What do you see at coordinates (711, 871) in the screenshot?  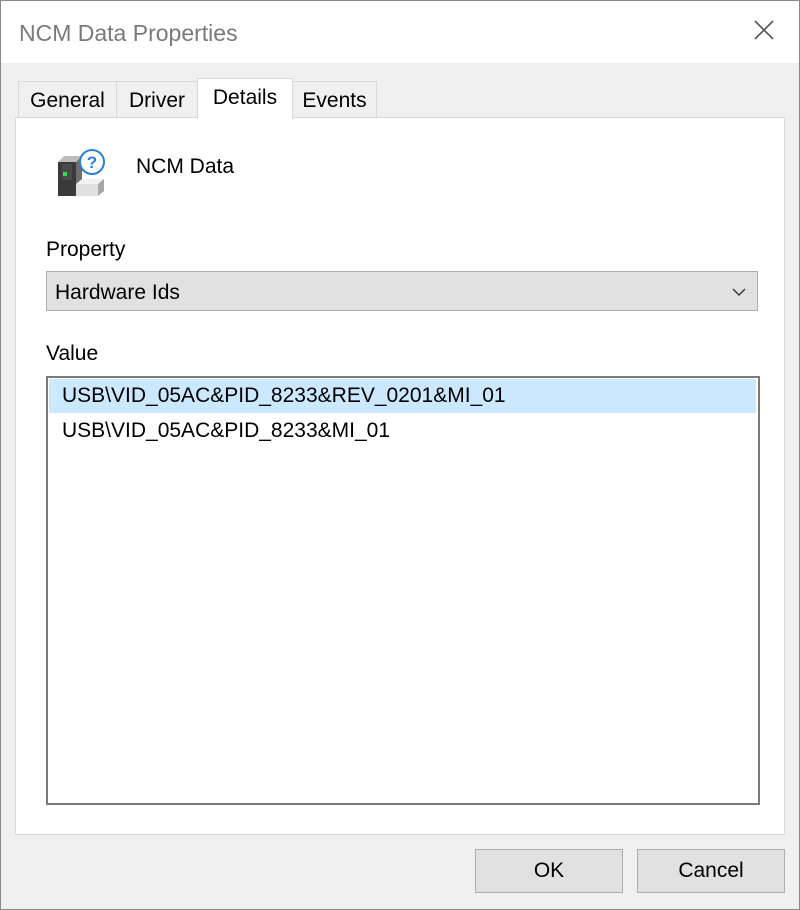 I see `cancel-button: Cancel` at bounding box center [711, 871].